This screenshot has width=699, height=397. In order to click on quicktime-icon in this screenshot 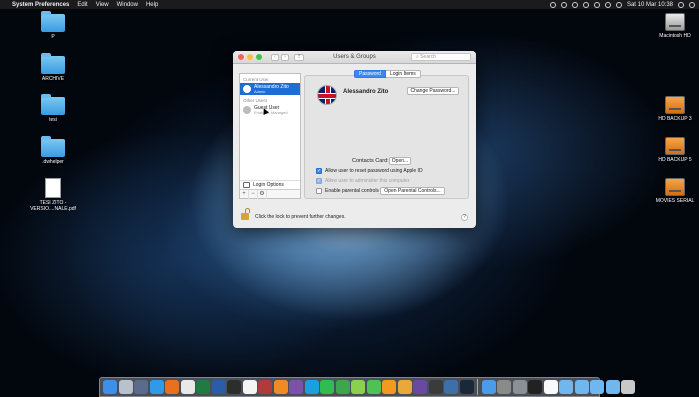, I will do `click(451, 387)`.